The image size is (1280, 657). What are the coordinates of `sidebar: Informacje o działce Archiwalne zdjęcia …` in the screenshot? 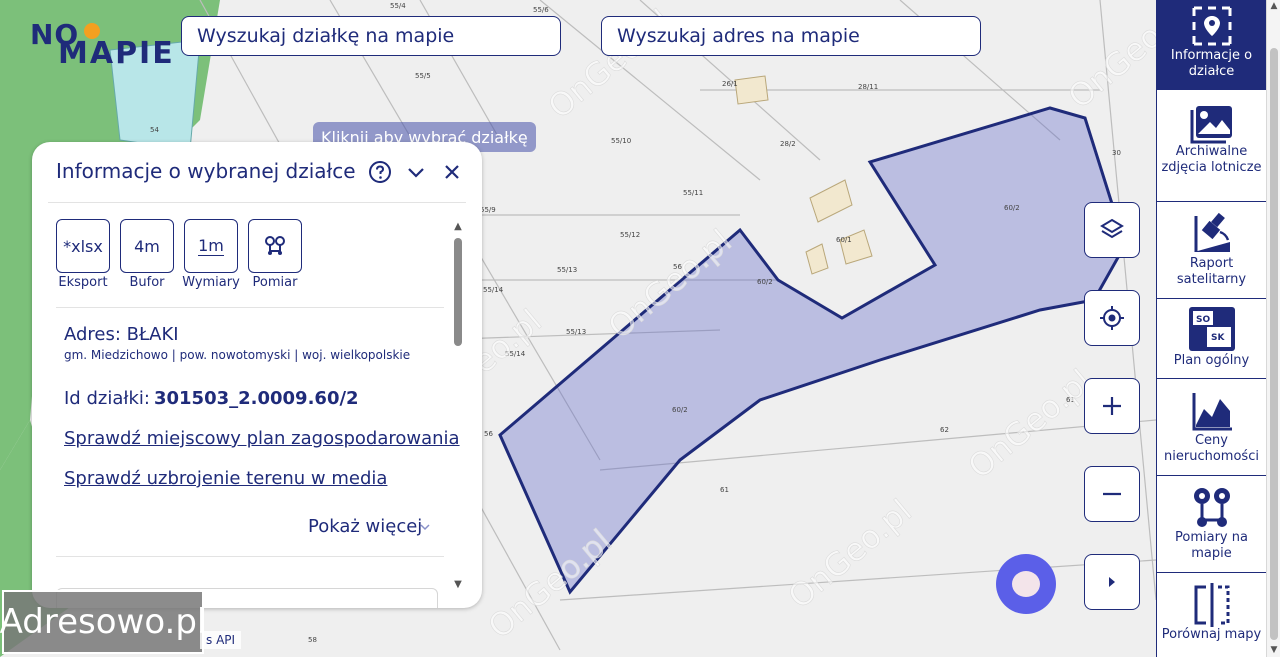 It's located at (1211, 328).